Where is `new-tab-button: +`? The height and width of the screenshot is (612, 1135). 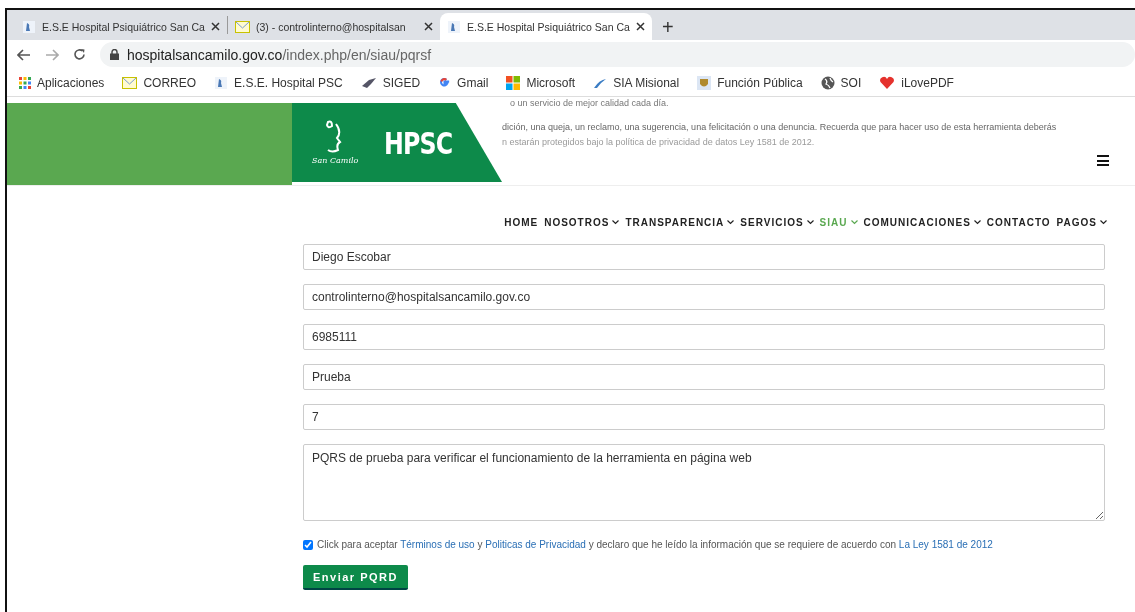 new-tab-button: + is located at coordinates (668, 27).